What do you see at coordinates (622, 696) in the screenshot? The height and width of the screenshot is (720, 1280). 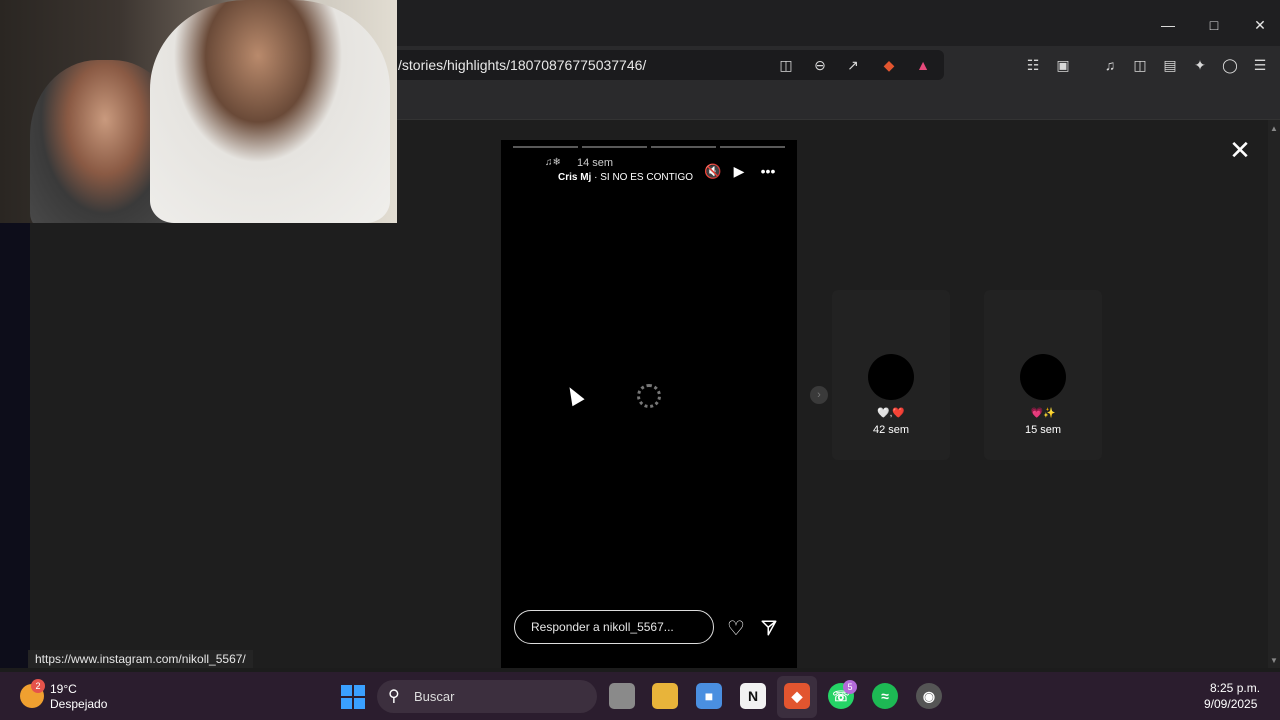 I see `task-view-icon` at bounding box center [622, 696].